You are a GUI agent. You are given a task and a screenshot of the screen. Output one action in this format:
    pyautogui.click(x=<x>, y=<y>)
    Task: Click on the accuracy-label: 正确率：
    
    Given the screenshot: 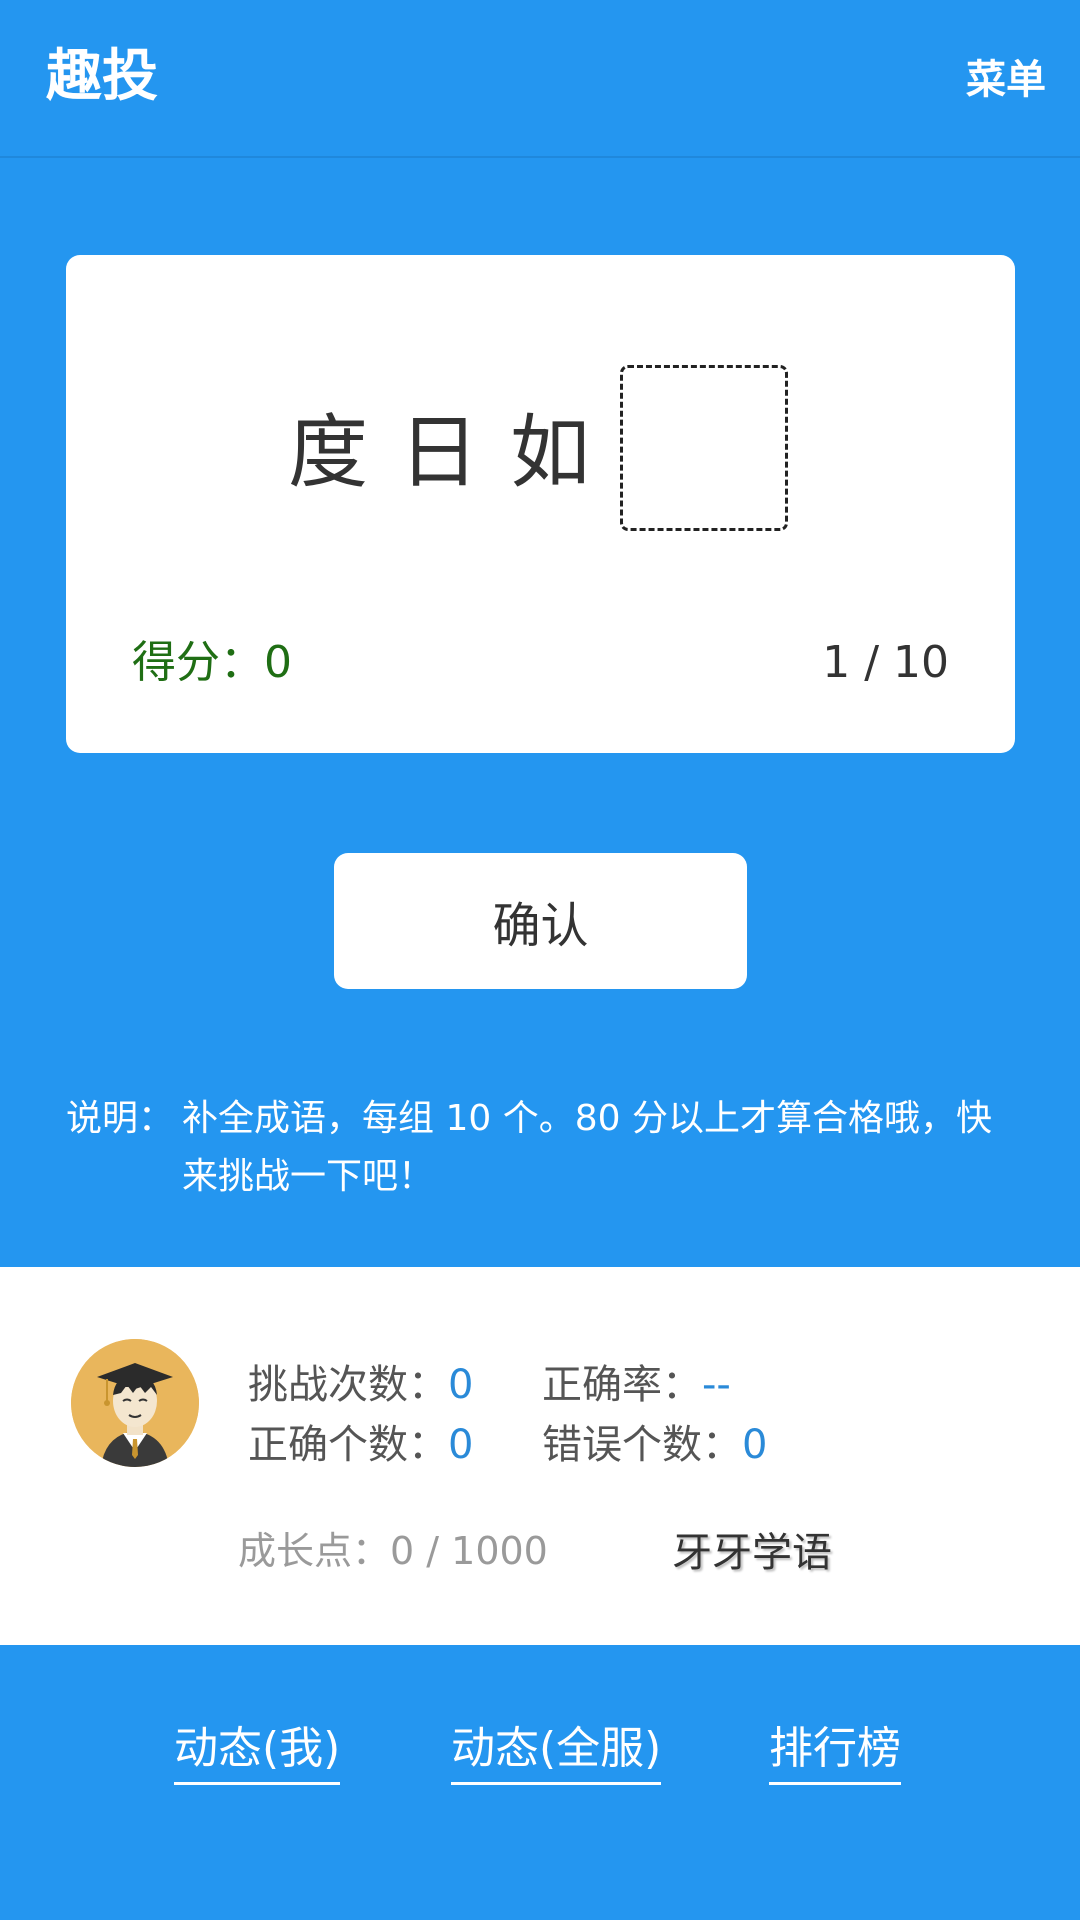 What is the action you would take?
    pyautogui.click(x=622, y=1385)
    